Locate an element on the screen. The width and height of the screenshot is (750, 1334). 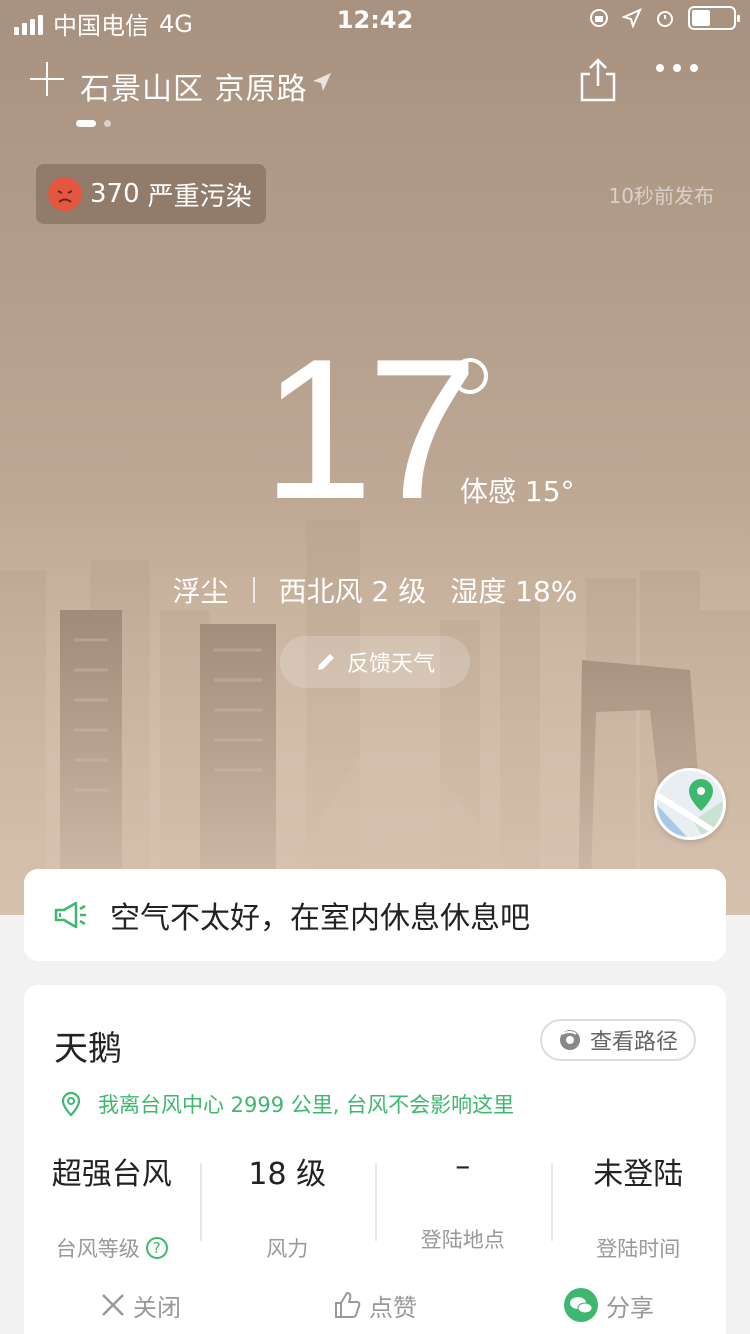
angry-face-icon is located at coordinates (65, 194).